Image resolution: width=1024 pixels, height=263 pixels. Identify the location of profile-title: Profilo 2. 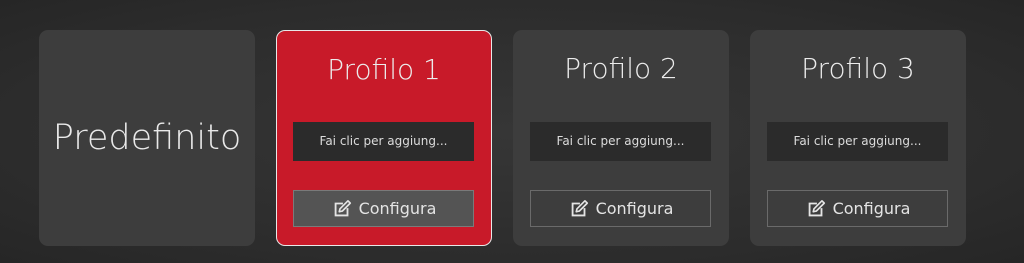
(621, 68).